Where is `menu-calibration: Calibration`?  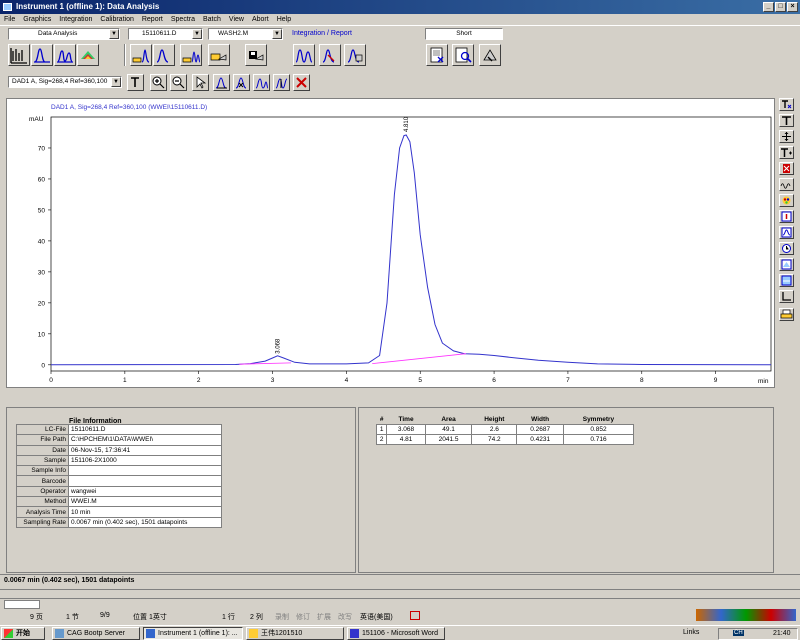
menu-calibration: Calibration is located at coordinates (116, 20).